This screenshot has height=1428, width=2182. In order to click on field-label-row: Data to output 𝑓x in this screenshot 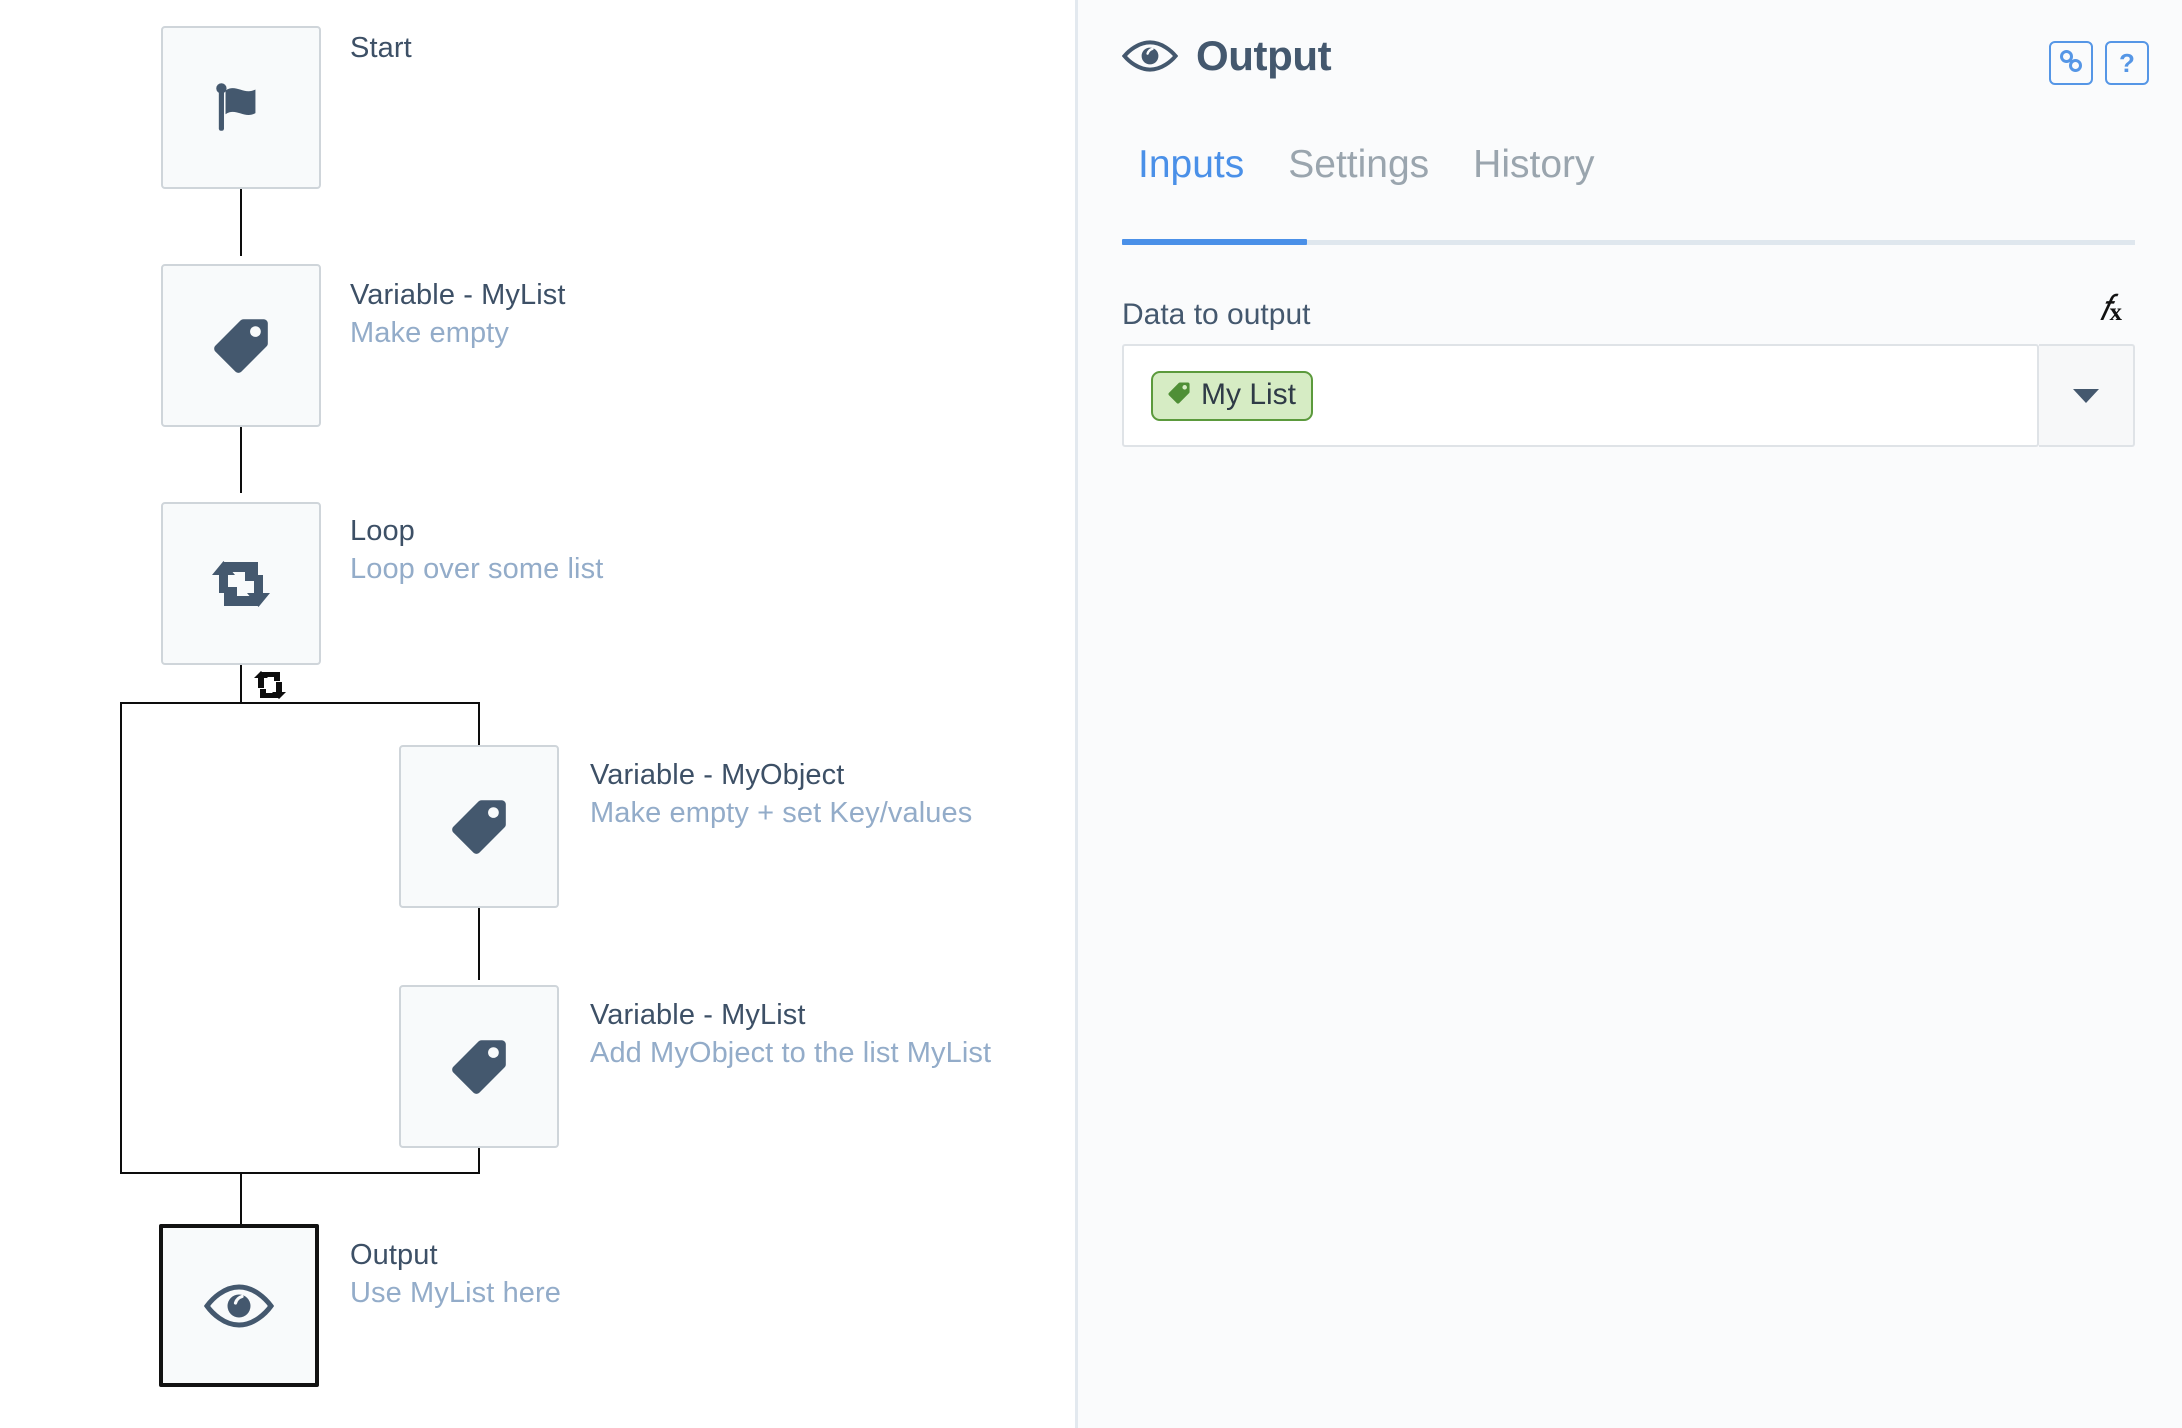, I will do `click(1628, 310)`.